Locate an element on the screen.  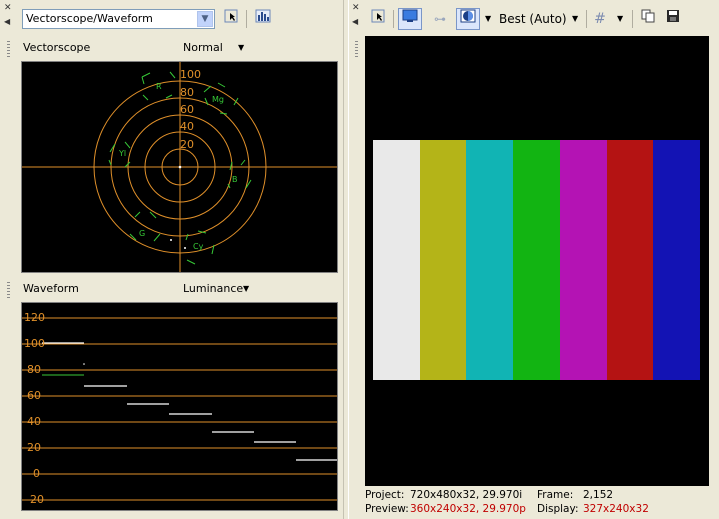
copy-snapshot-icon is located at coordinates (648, 19).